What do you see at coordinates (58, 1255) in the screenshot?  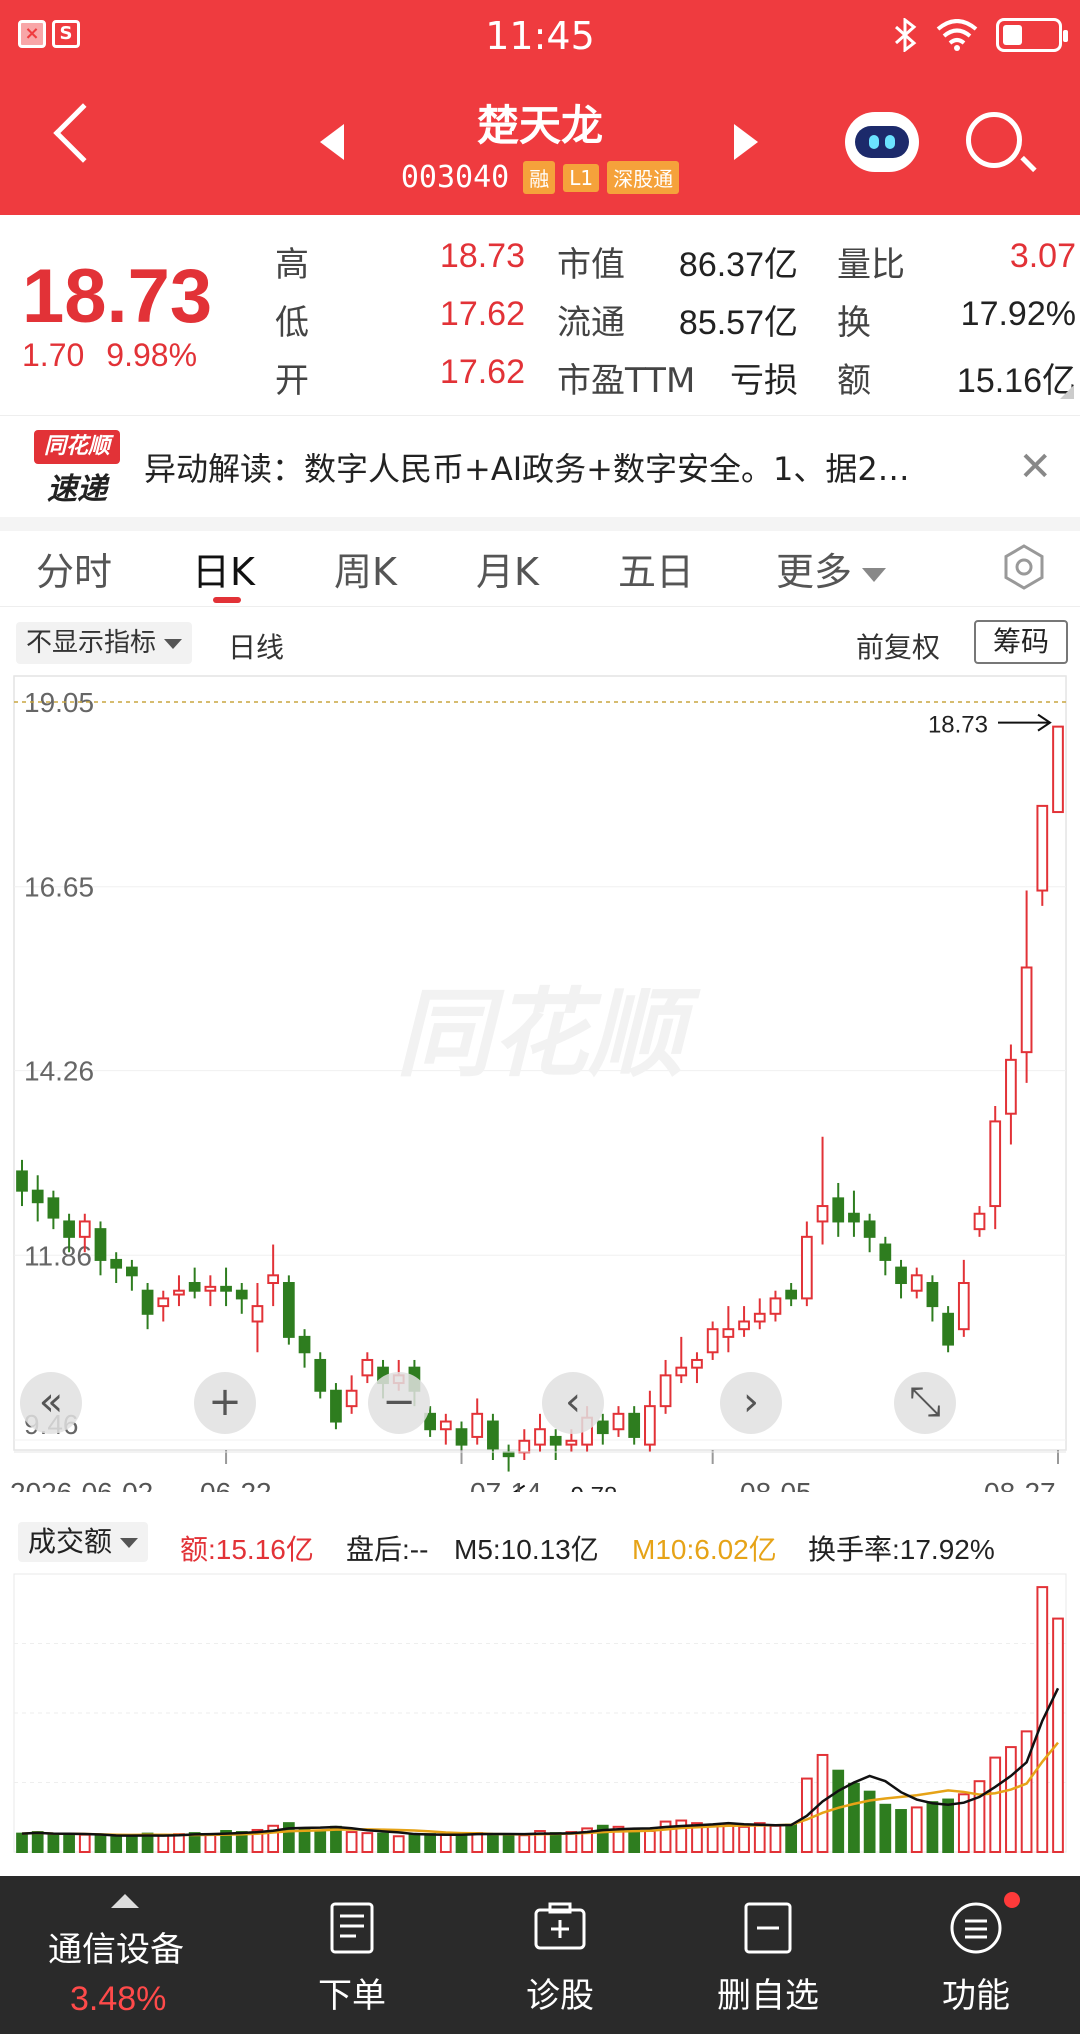 I see `y-tick-label: 11.86` at bounding box center [58, 1255].